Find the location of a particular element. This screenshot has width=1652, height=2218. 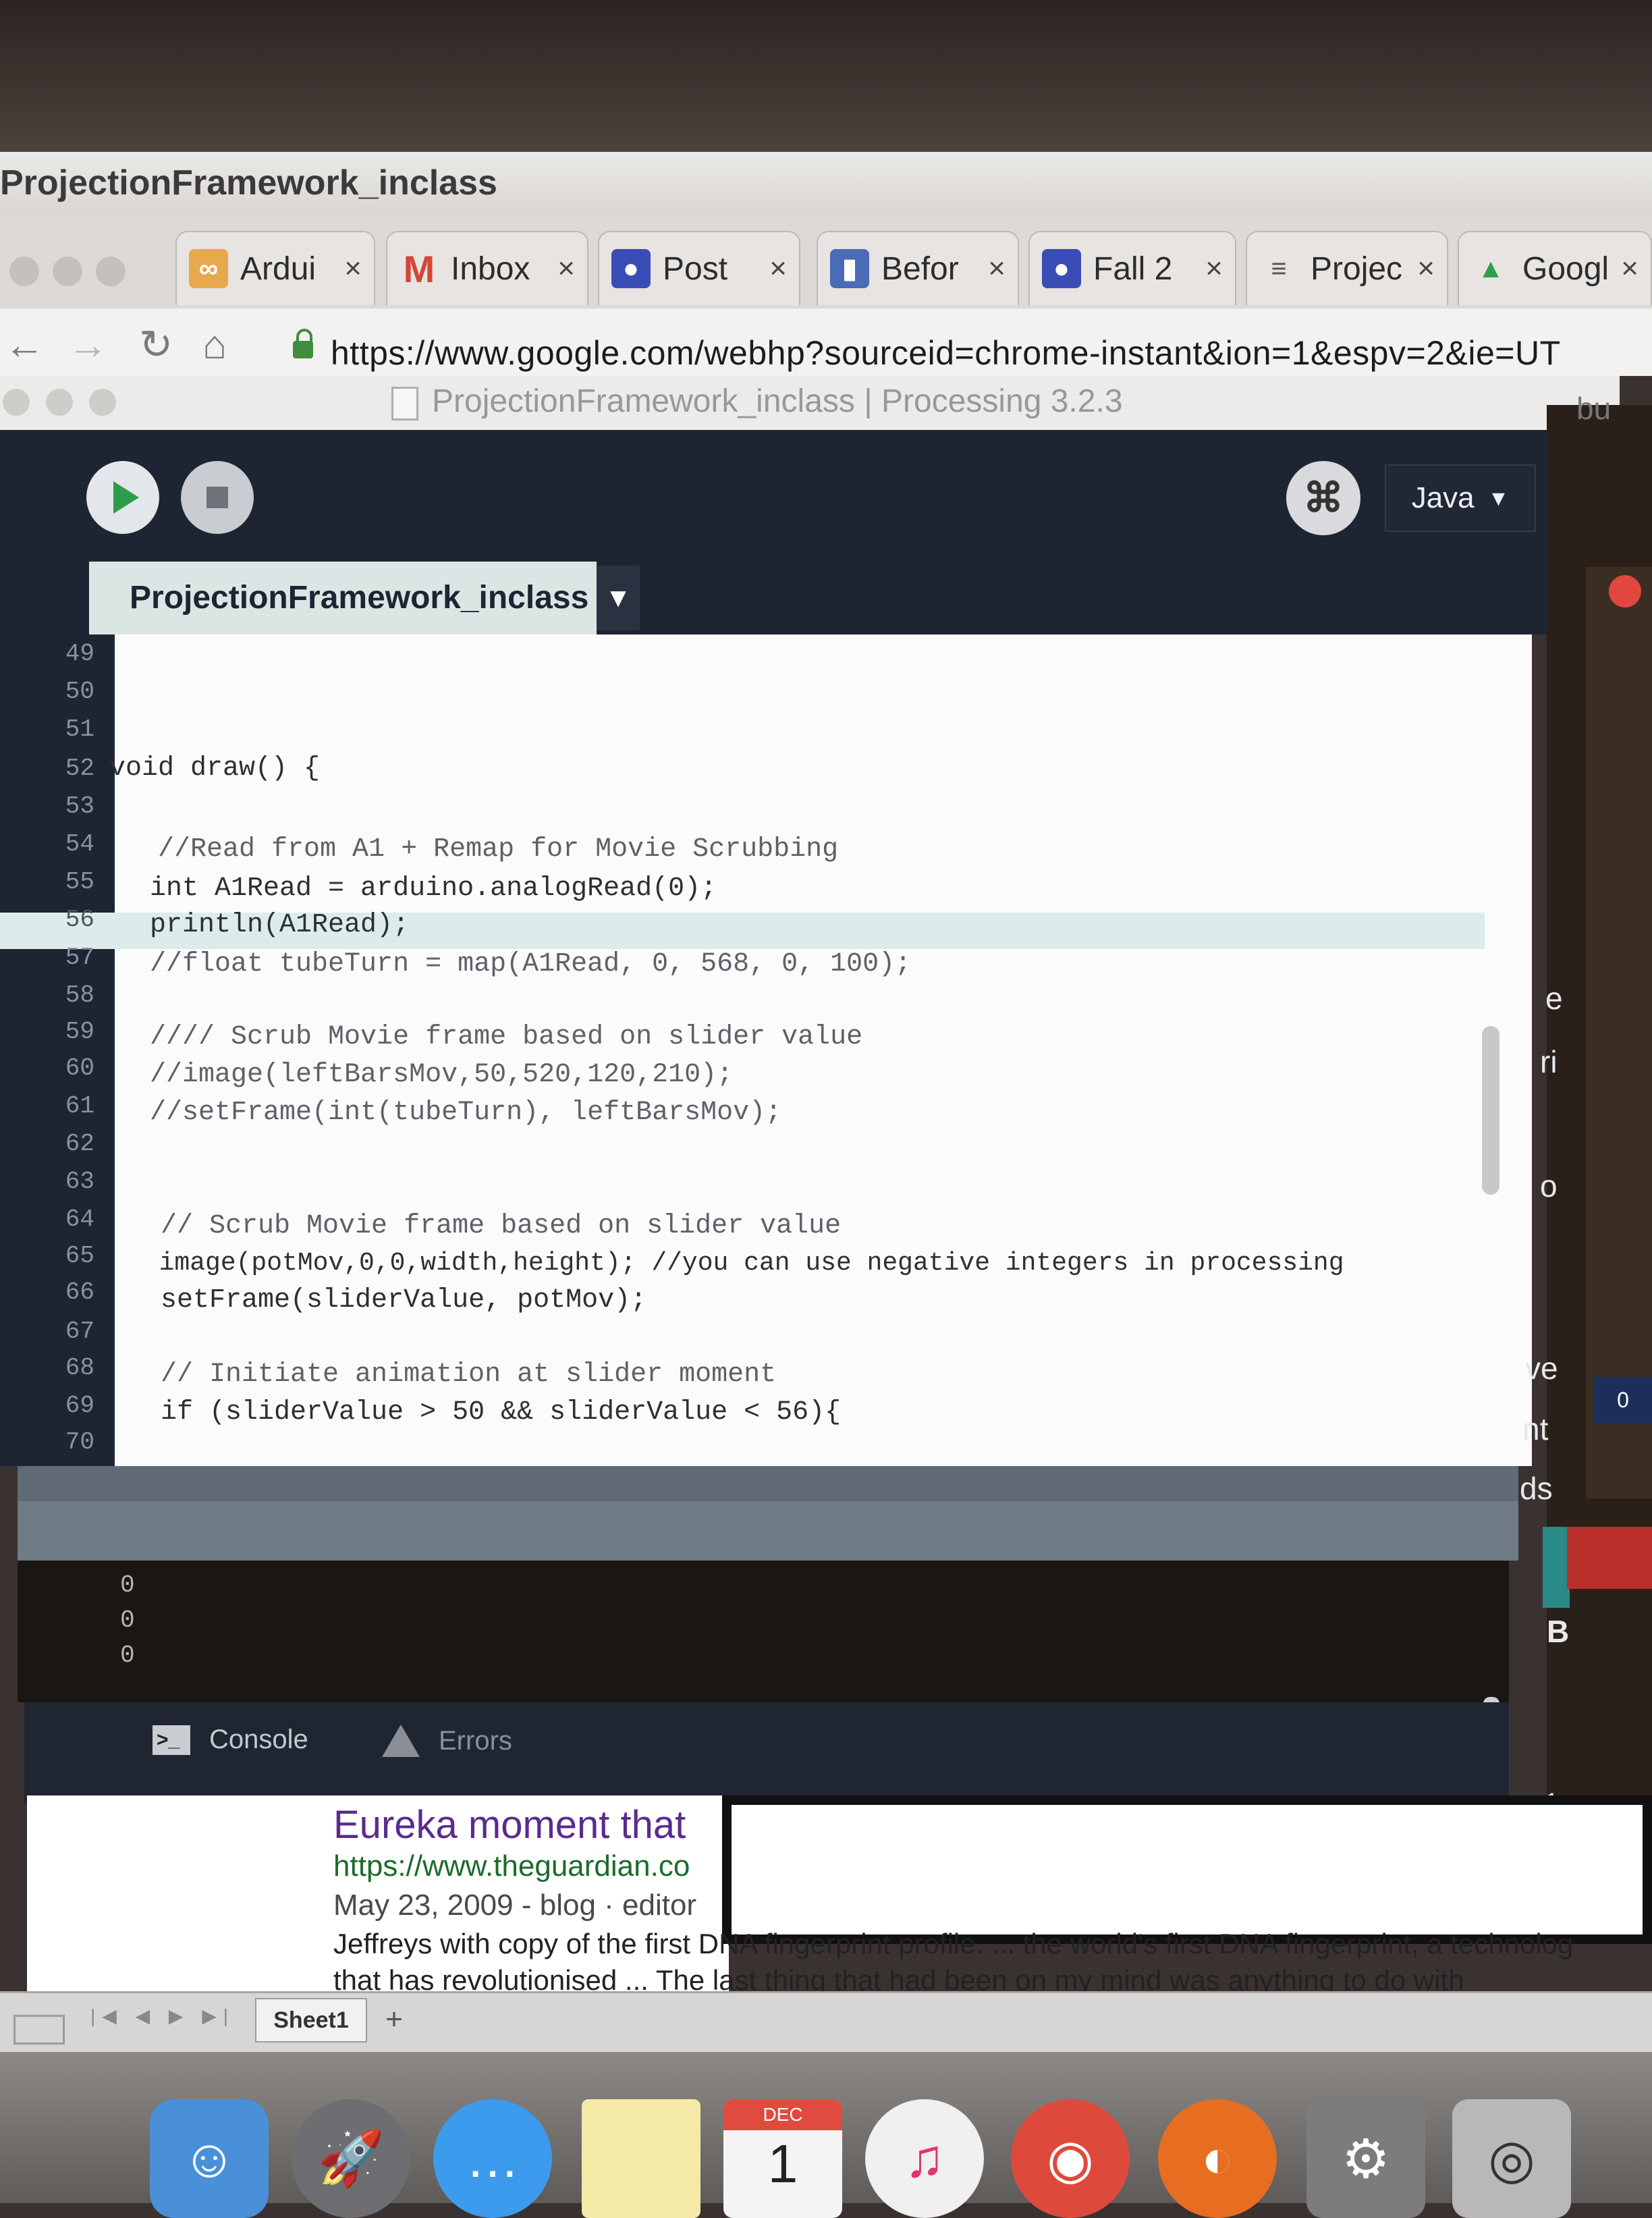

browser-tab: ≡ Projec × is located at coordinates (1347, 268).